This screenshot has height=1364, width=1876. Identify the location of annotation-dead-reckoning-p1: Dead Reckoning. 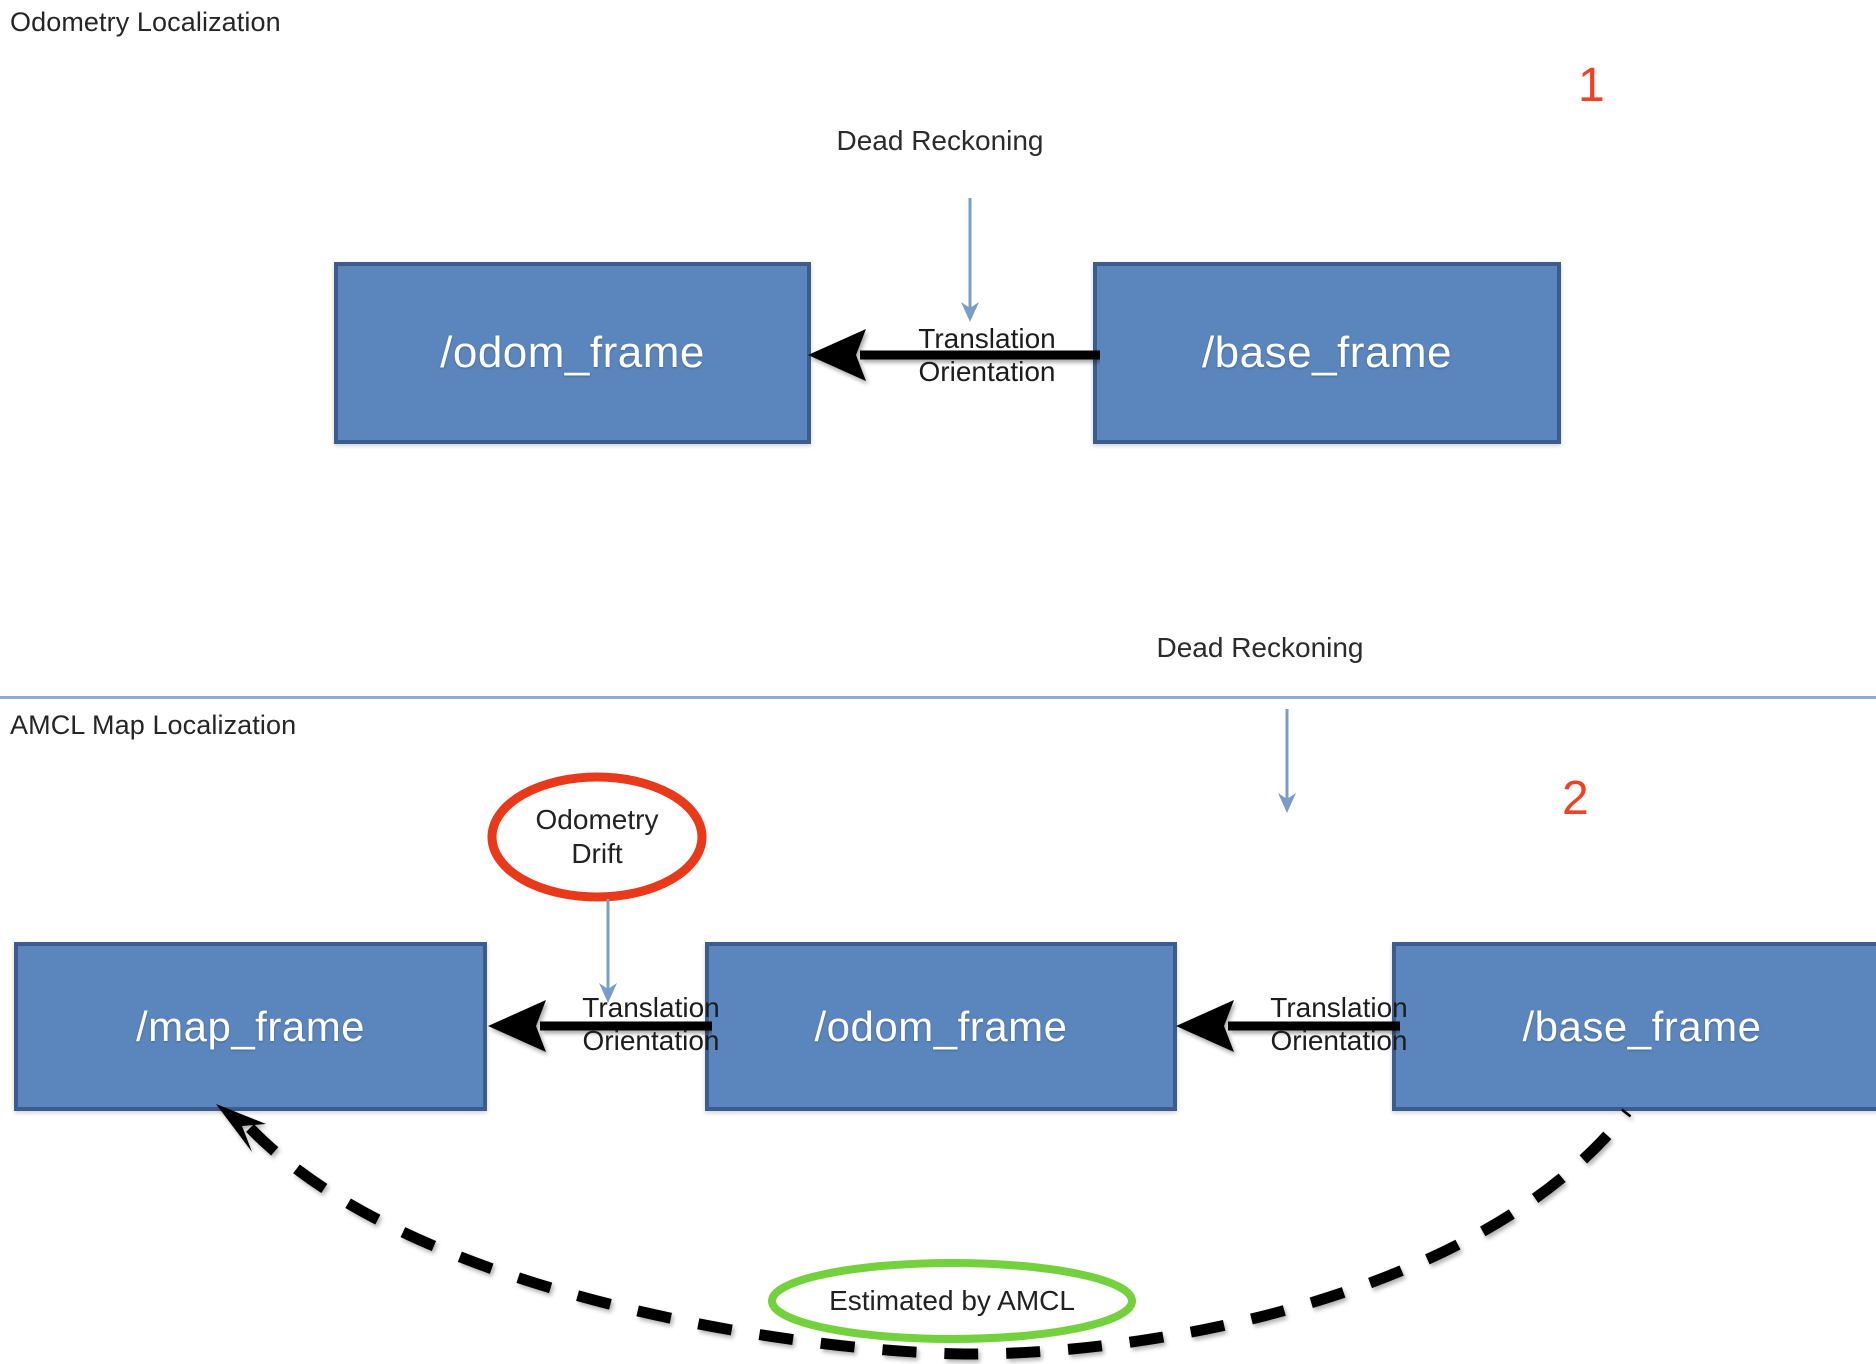
(940, 141).